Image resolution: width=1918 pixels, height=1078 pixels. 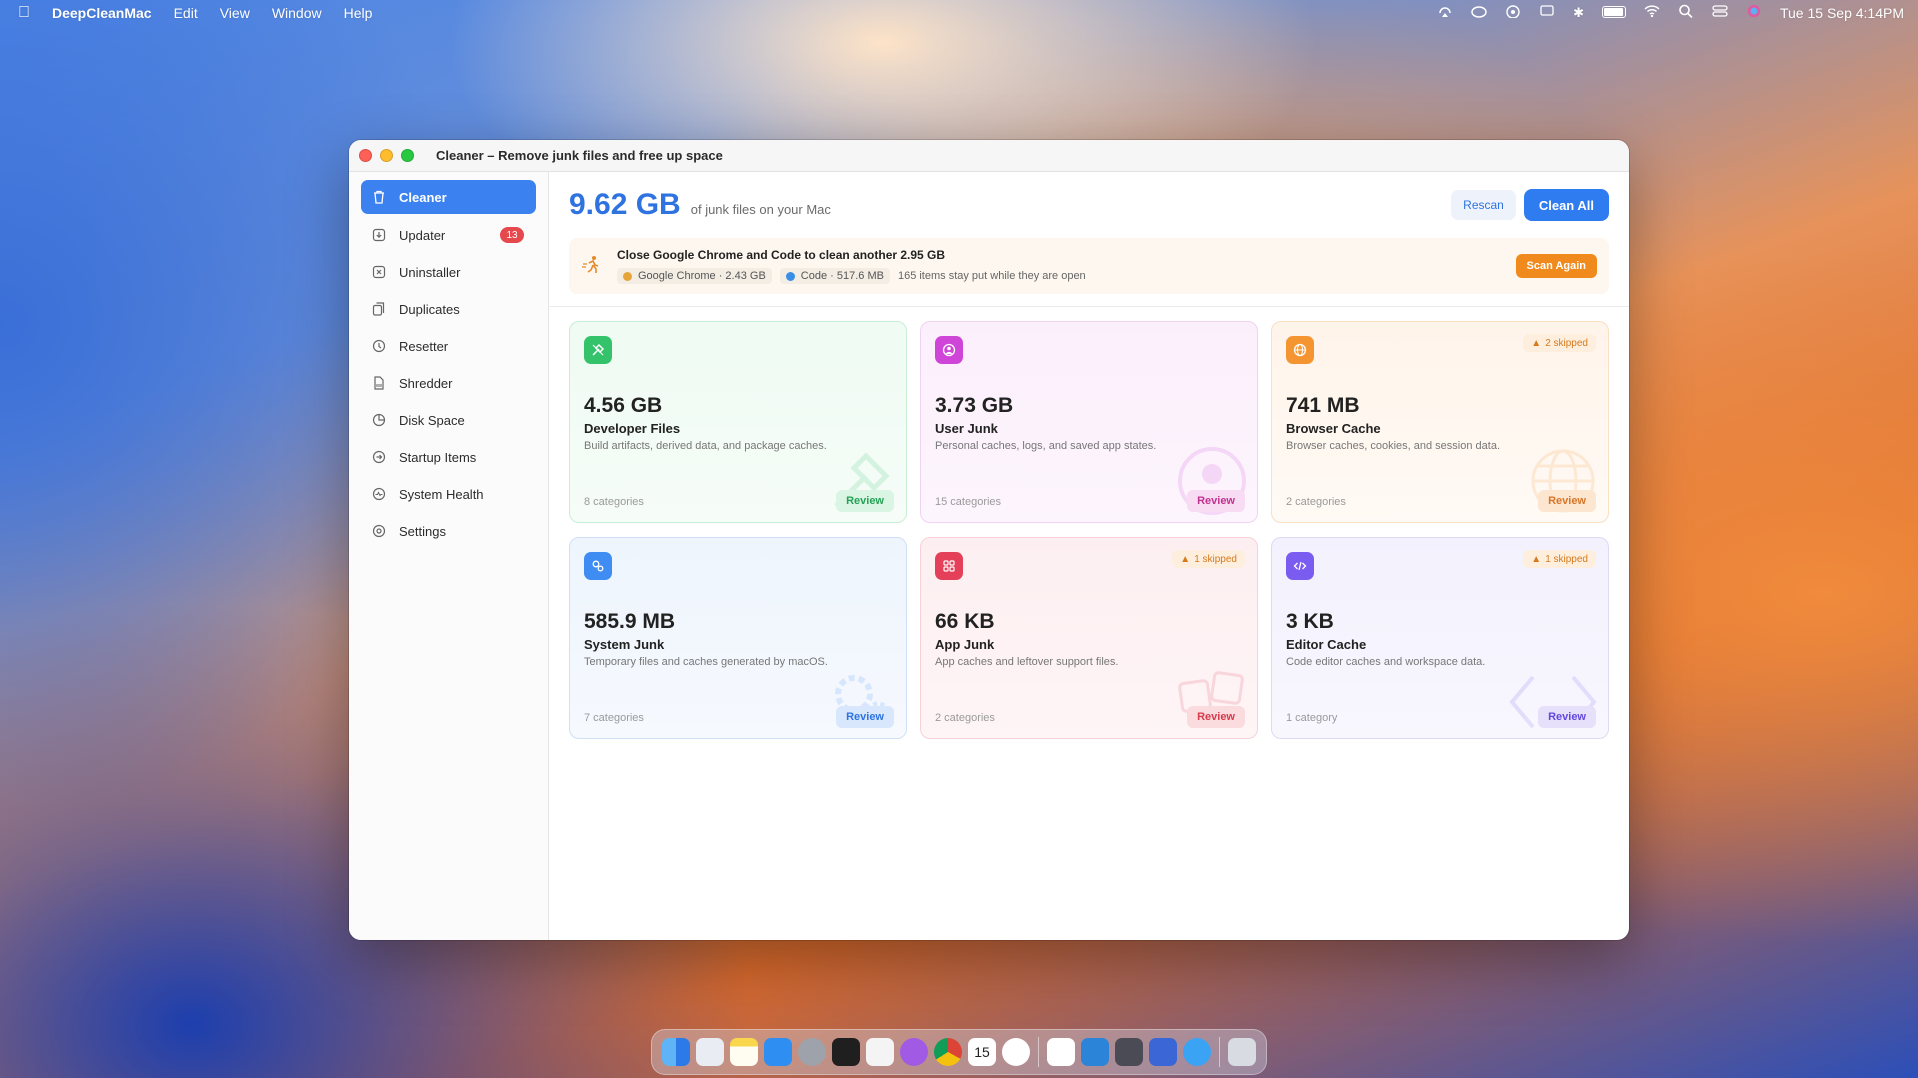 What do you see at coordinates (812, 1052) in the screenshot?
I see `system-settings-icon` at bounding box center [812, 1052].